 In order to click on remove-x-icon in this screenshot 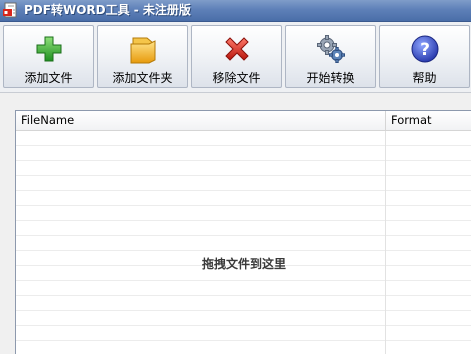, I will do `click(237, 49)`.